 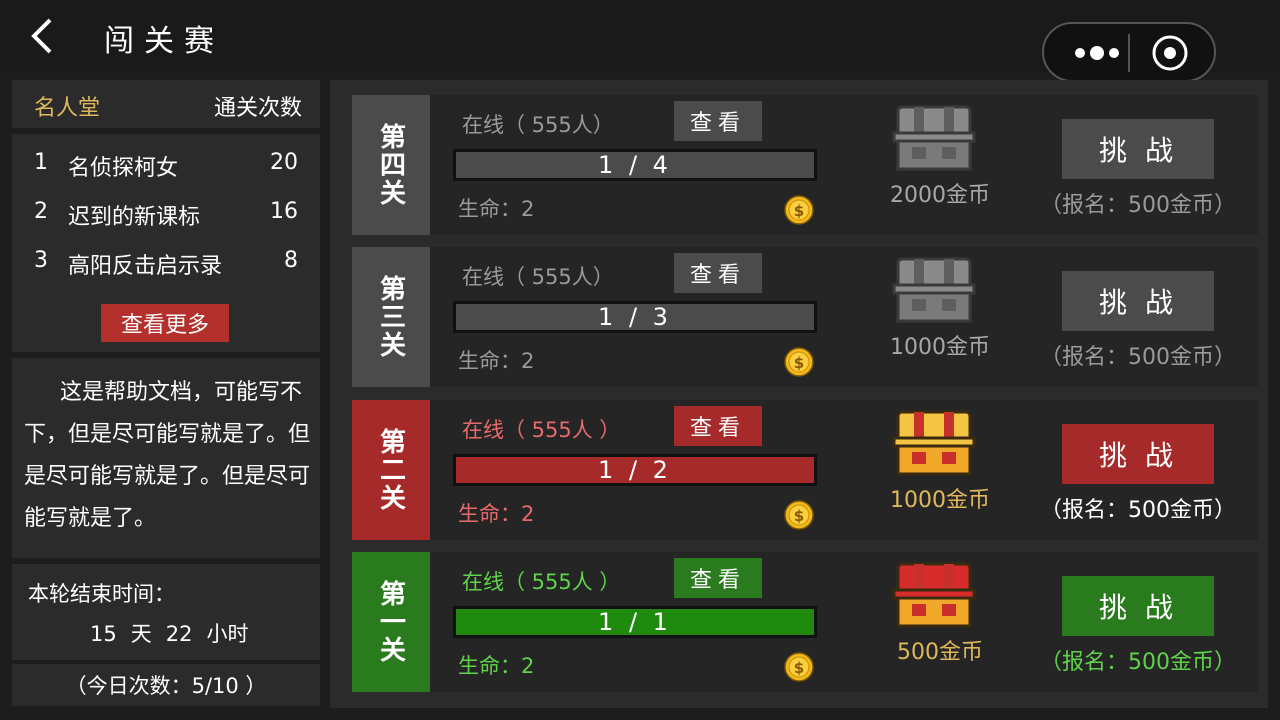 I want to click on back-chevron-icon, so click(x=42, y=36).